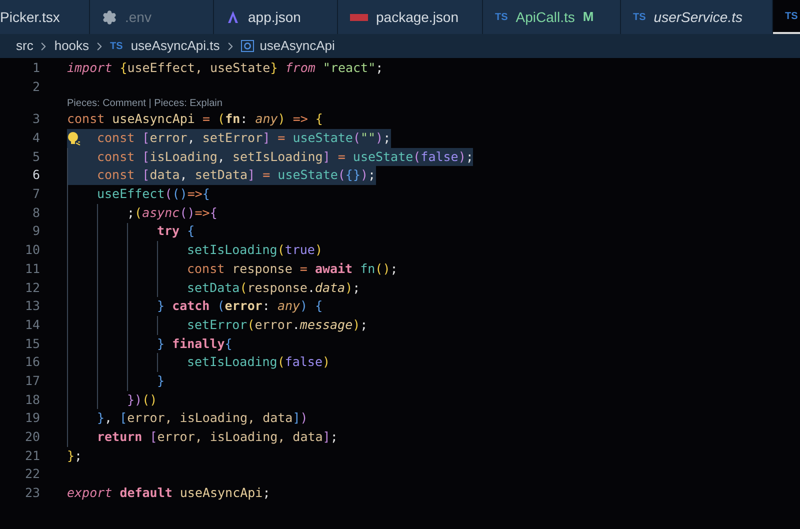 Image resolution: width=800 pixels, height=529 pixels. Describe the element at coordinates (32, 306) in the screenshot. I see `line-number: 13` at that location.